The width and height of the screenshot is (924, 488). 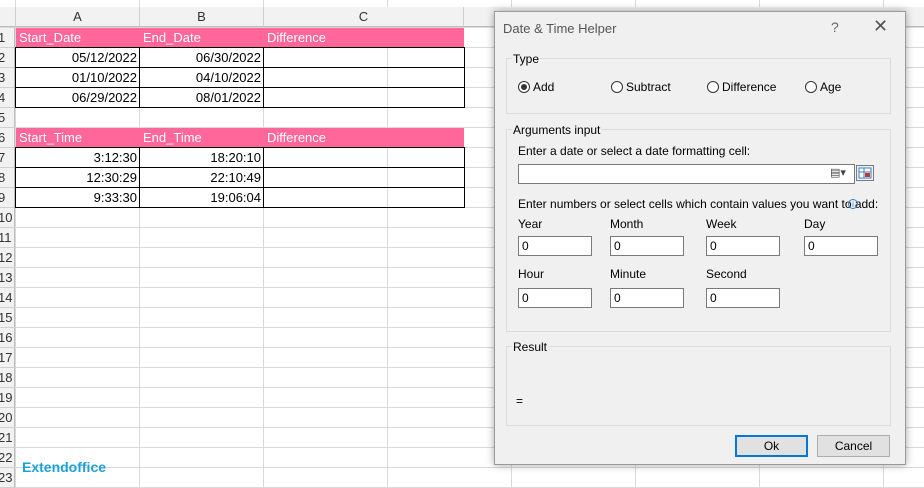 I want to click on date-picker-dropdown-icon: ▤▾, so click(x=838, y=172).